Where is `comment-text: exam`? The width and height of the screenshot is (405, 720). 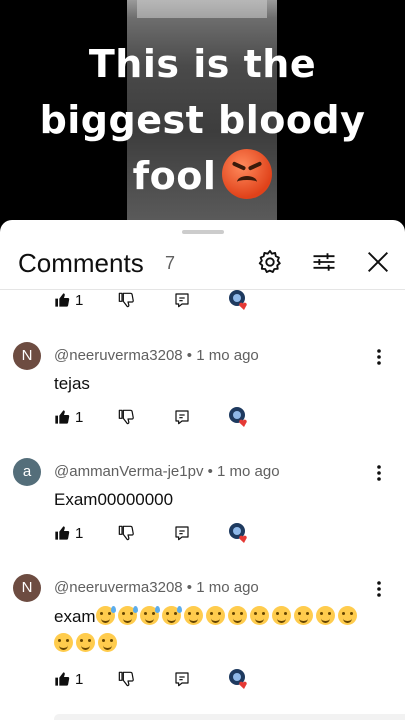 comment-text: exam is located at coordinates (207, 630).